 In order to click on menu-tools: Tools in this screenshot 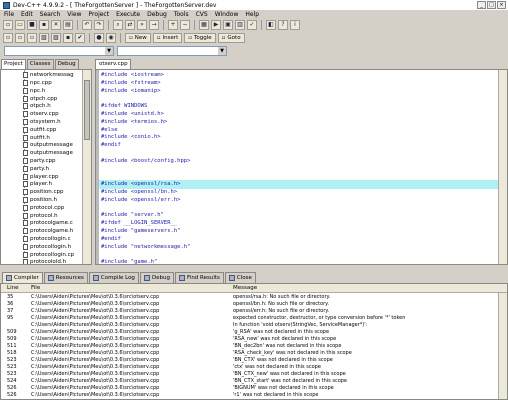, I will do `click(181, 14)`.